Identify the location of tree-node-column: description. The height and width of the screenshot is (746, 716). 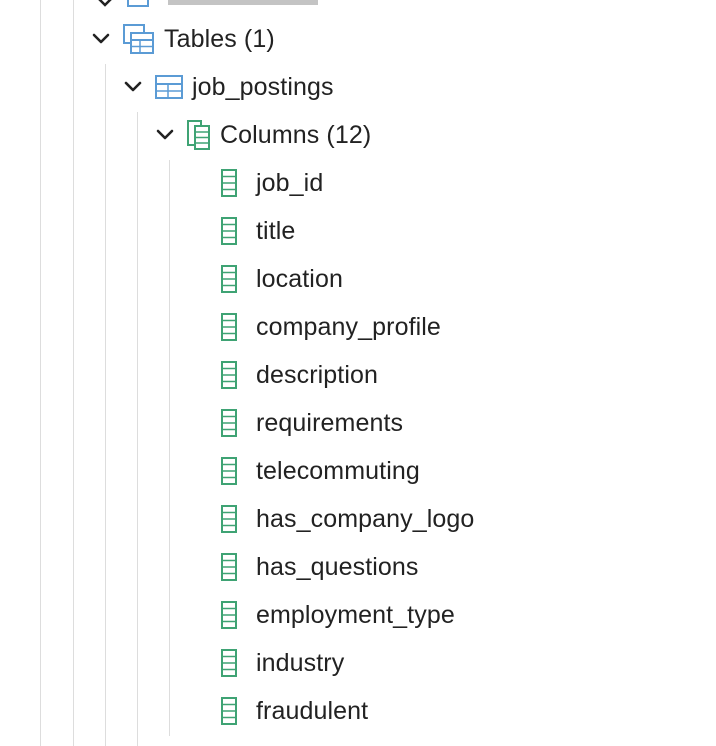
(299, 375).